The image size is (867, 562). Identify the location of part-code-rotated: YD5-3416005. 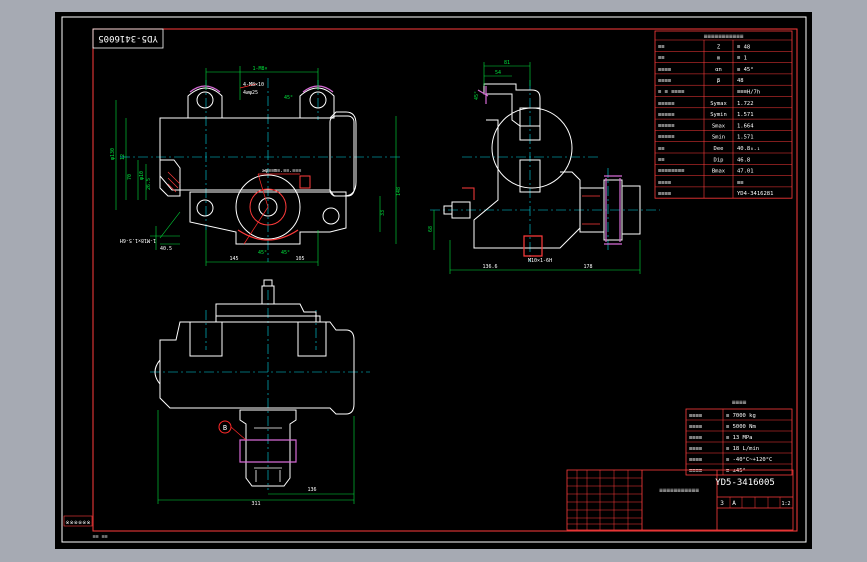
(128, 38).